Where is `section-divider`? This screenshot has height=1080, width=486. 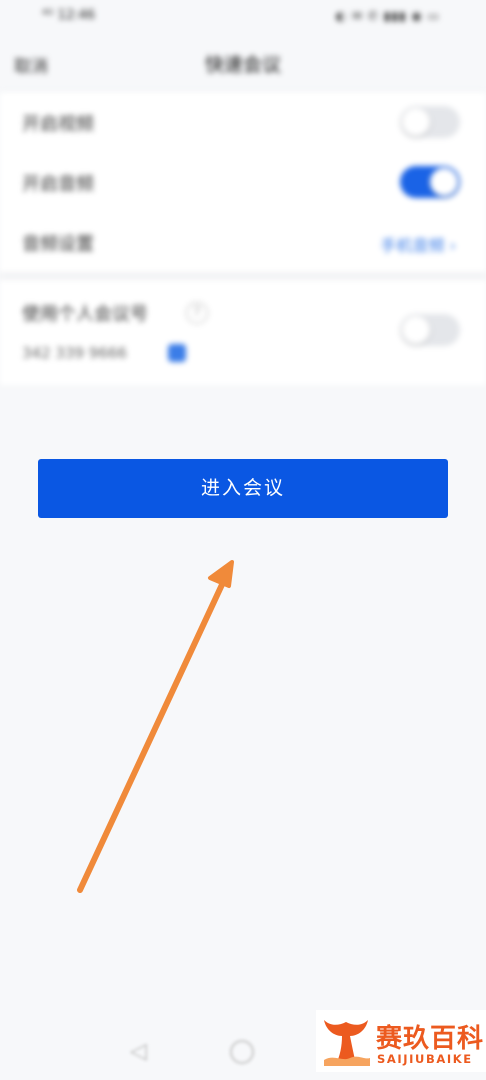
section-divider is located at coordinates (243, 276).